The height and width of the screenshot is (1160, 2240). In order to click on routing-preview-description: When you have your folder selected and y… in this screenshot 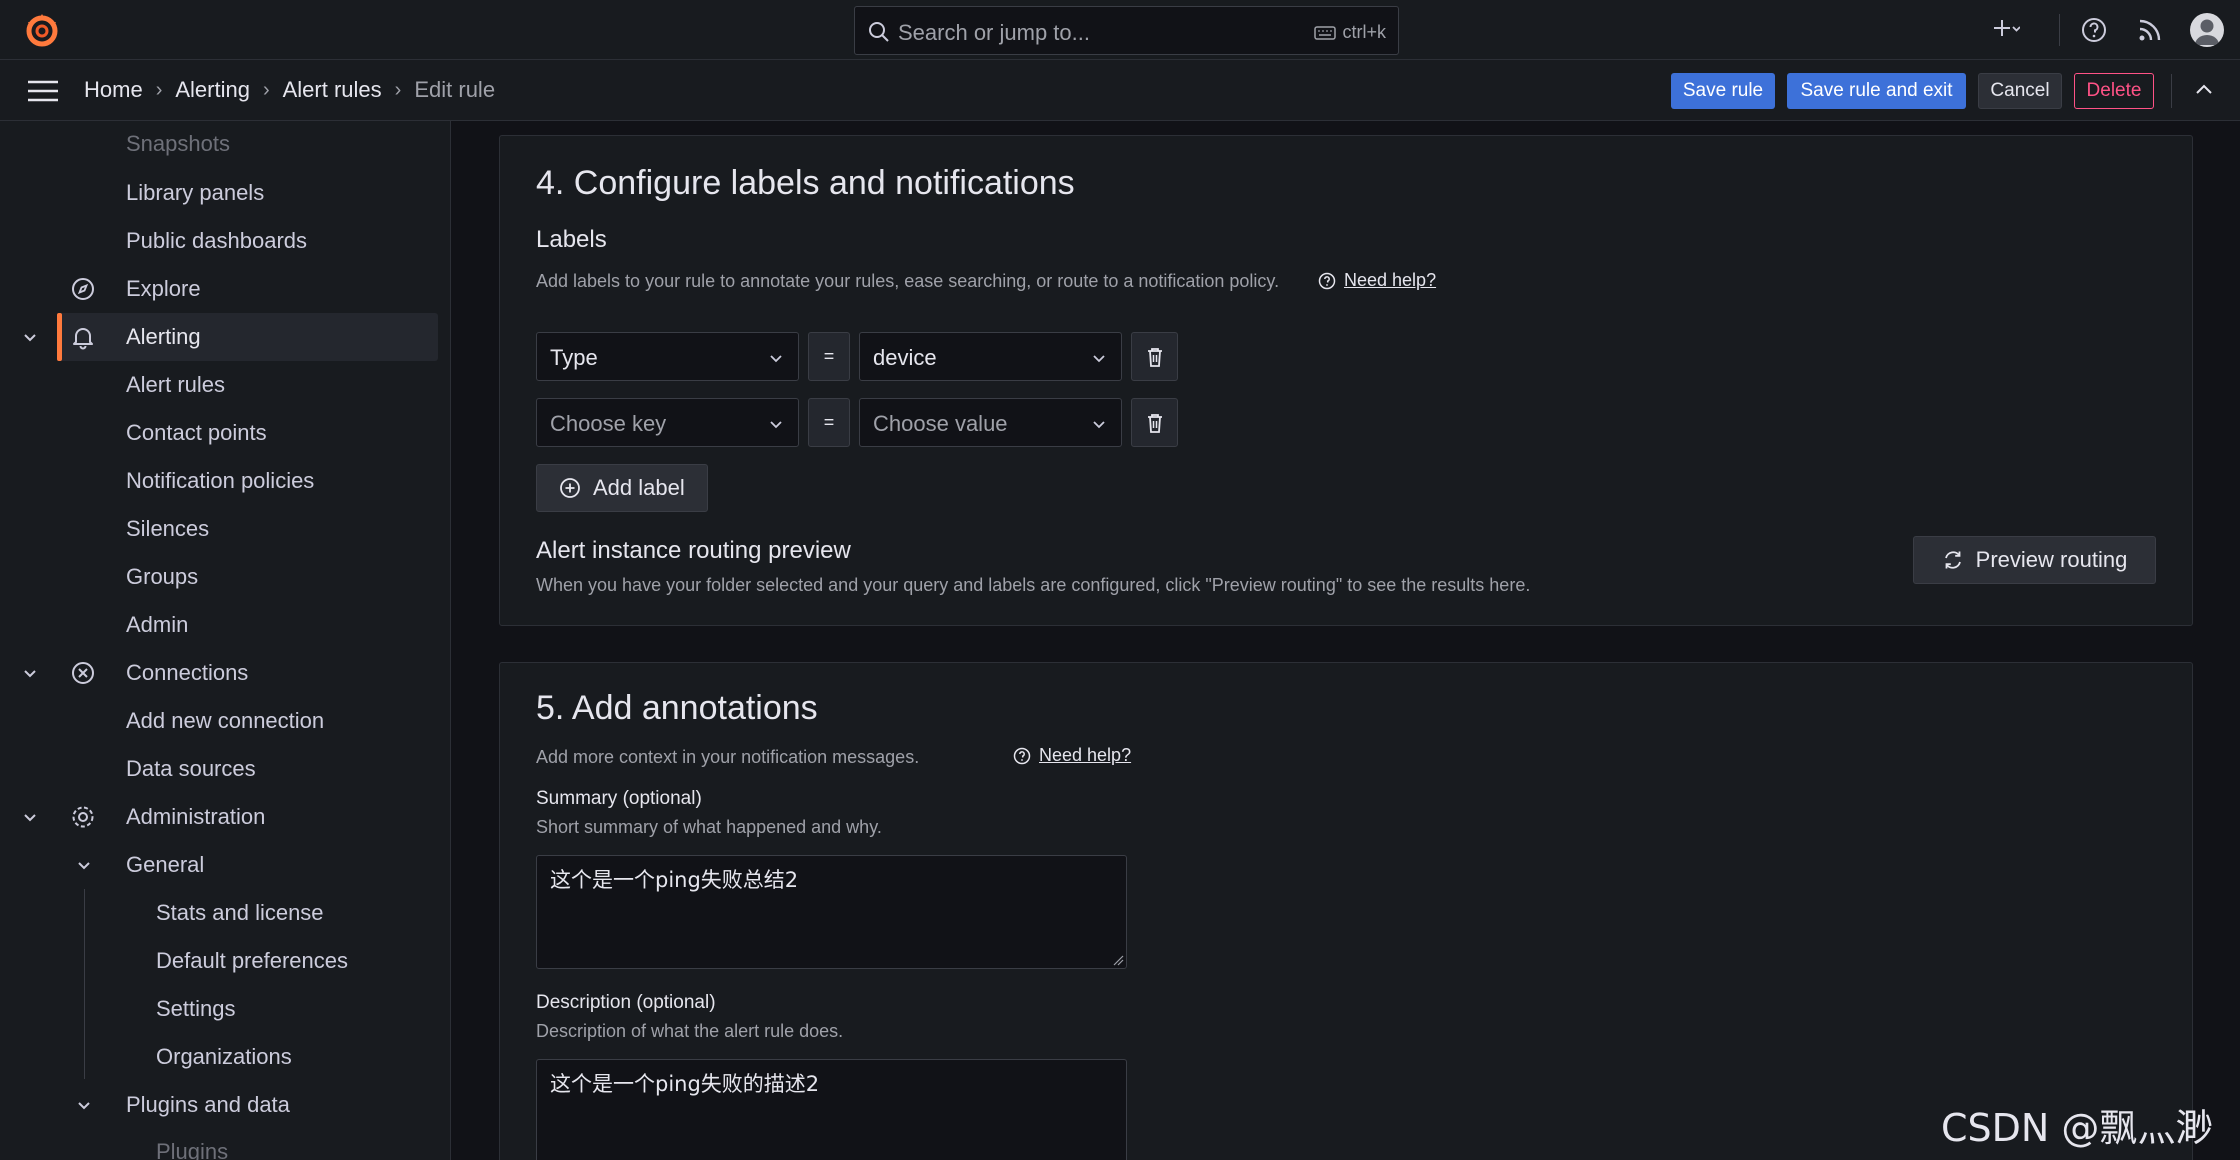, I will do `click(1033, 585)`.